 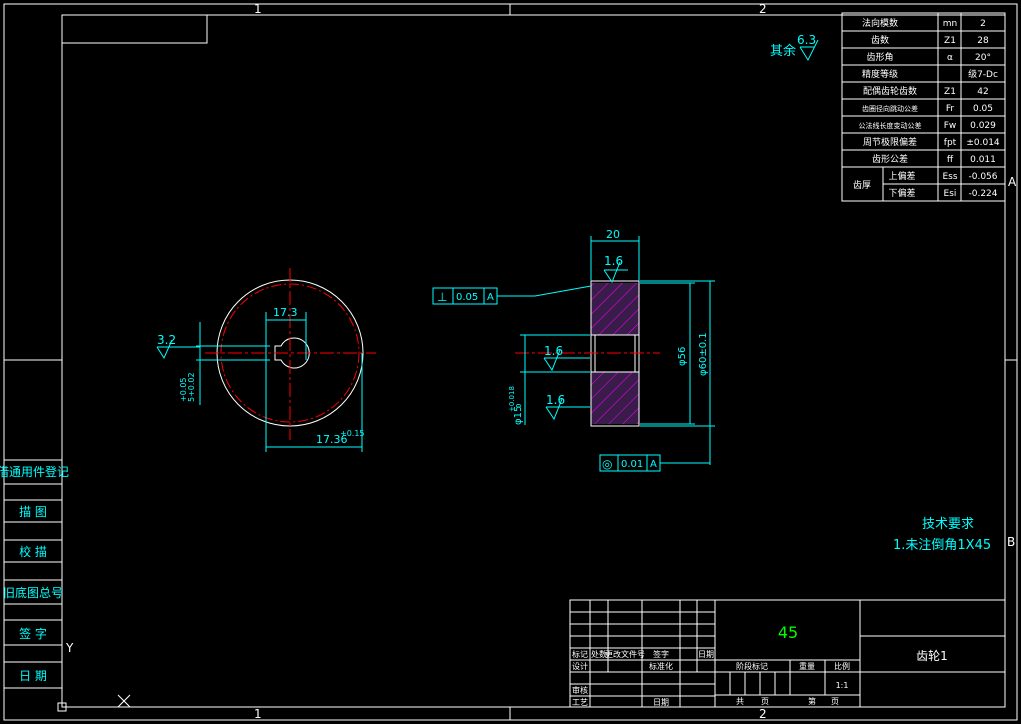 What do you see at coordinates (950, 58) in the screenshot?
I see `param-sym-pressure-angle: α` at bounding box center [950, 58].